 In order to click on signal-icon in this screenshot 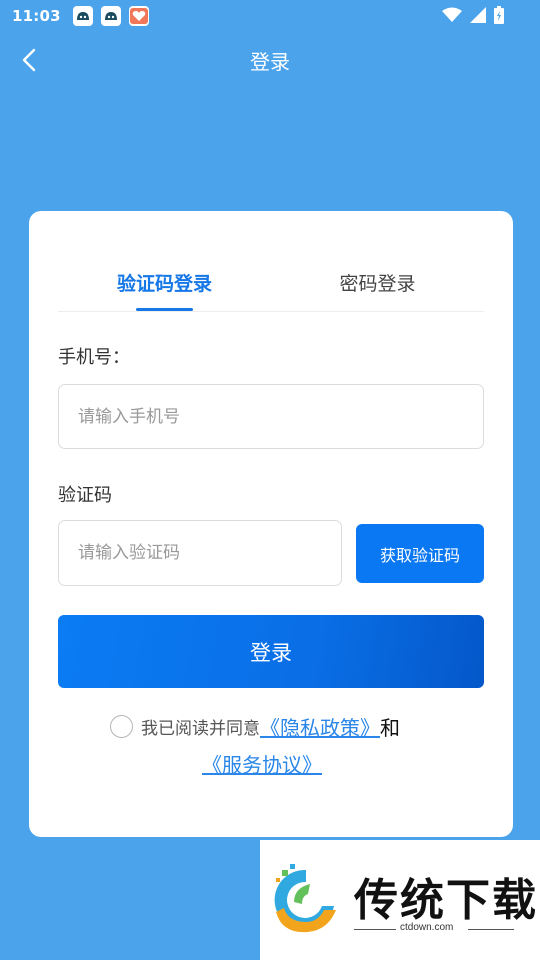, I will do `click(478, 15)`.